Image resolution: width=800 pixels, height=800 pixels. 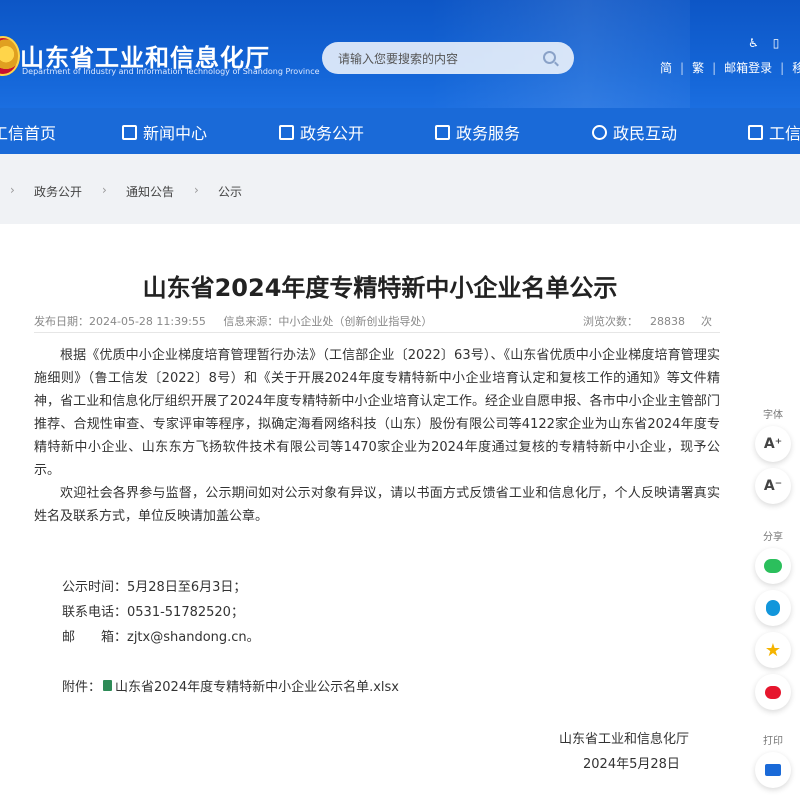 I want to click on qq-share-button, so click(x=773, y=608).